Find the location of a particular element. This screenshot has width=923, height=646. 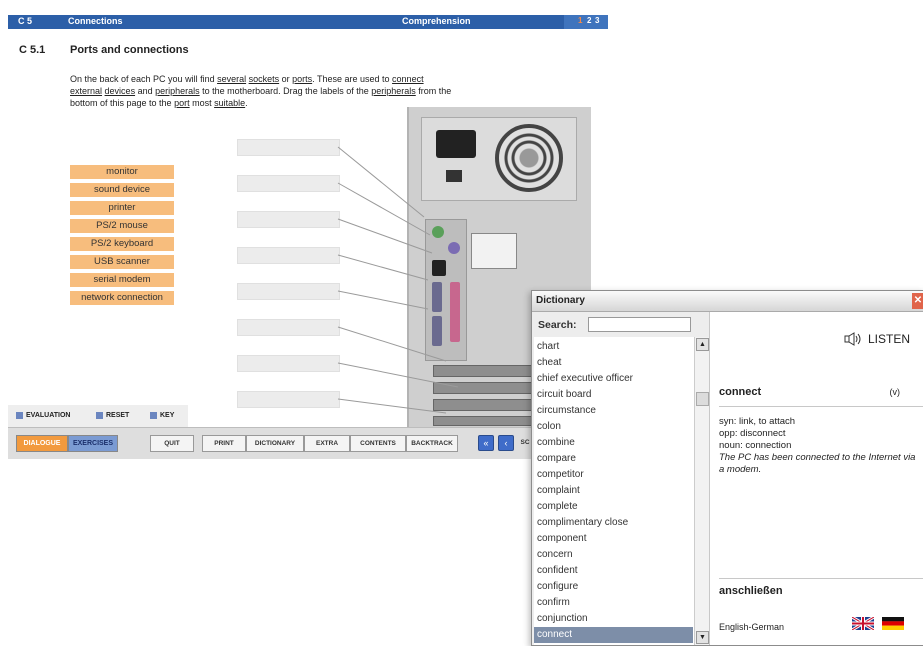

entry-opposite: opp: disconnect is located at coordinates (752, 433).